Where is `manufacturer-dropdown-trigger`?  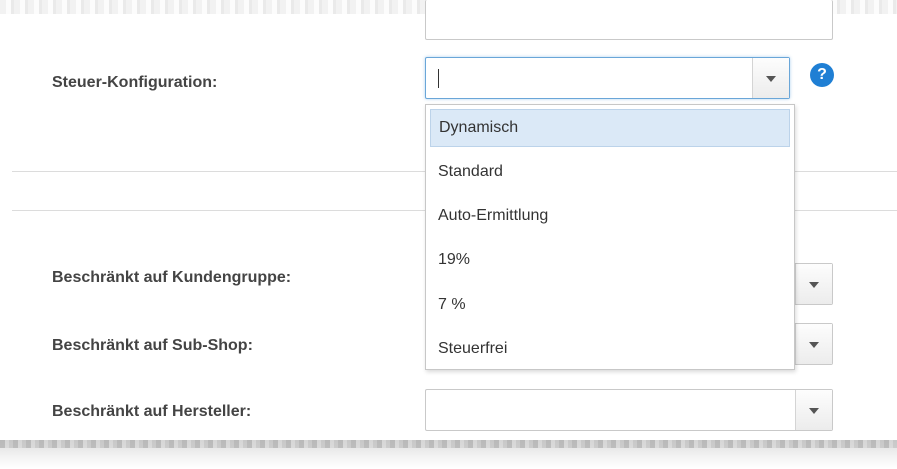 manufacturer-dropdown-trigger is located at coordinates (813, 410).